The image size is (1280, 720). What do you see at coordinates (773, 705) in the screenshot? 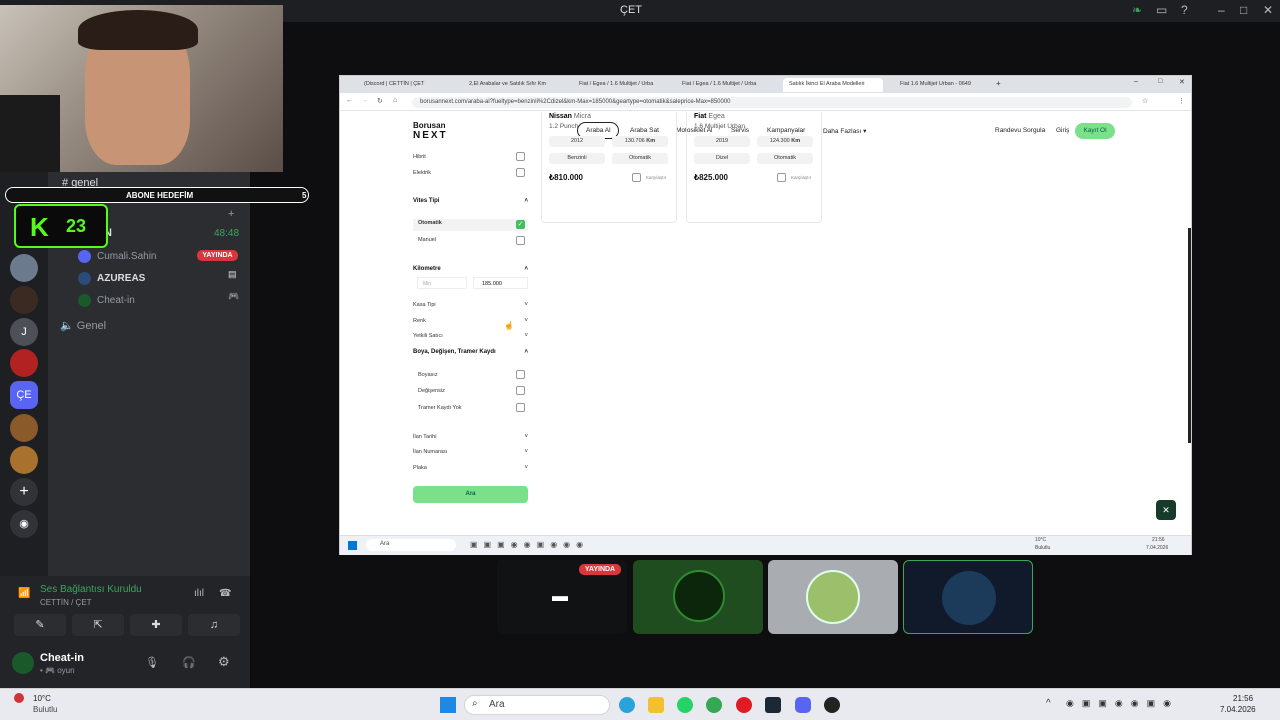
I see `steam-icon` at bounding box center [773, 705].